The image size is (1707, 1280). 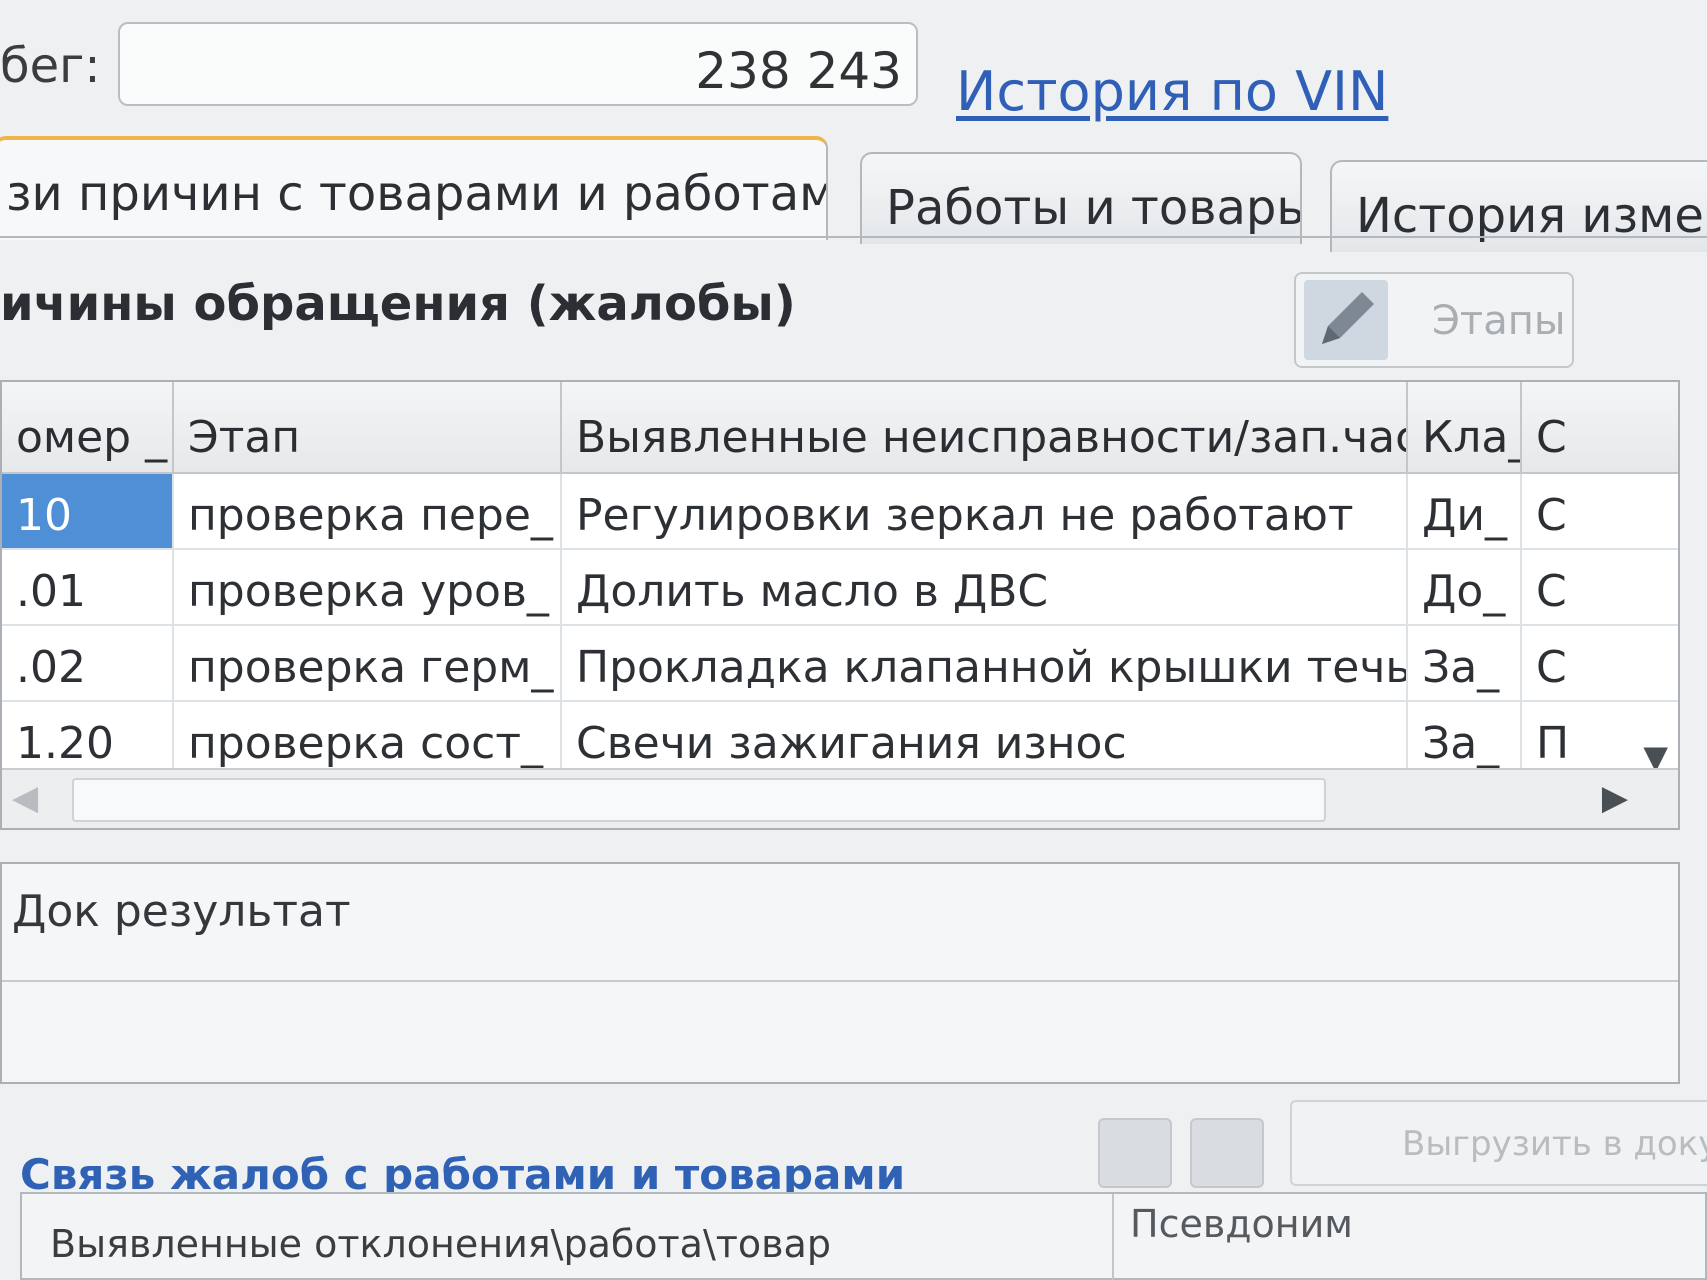 What do you see at coordinates (699, 800) in the screenshot?
I see `scrollbar-thumb` at bounding box center [699, 800].